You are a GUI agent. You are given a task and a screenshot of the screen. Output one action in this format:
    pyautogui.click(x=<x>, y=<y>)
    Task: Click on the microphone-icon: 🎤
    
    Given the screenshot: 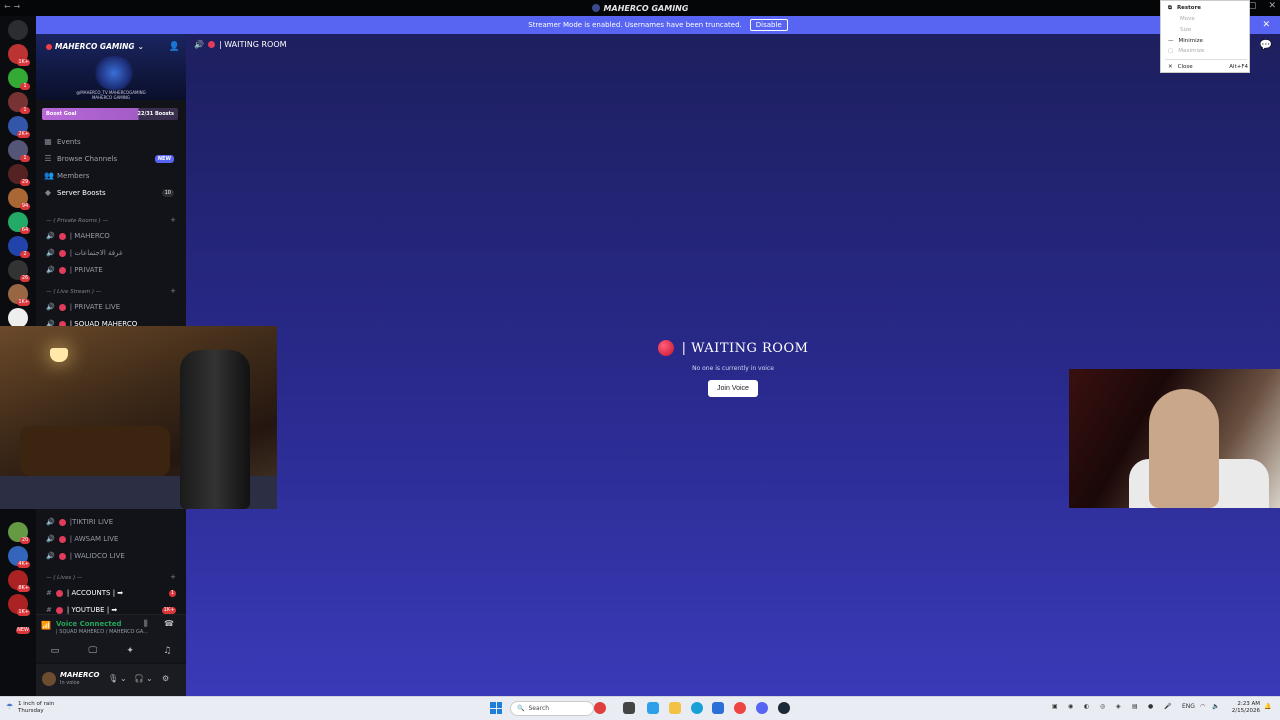 What is the action you would take?
    pyautogui.click(x=1167, y=706)
    